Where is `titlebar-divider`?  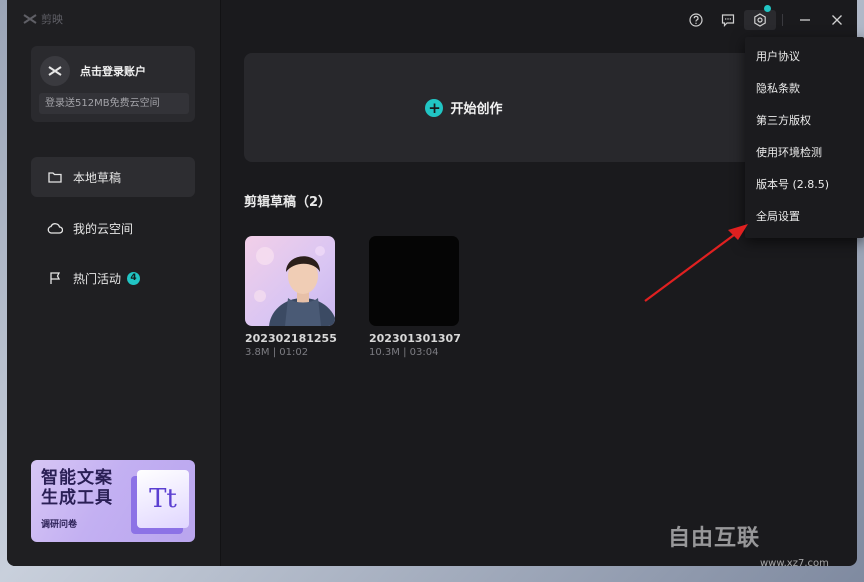
titlebar-divider is located at coordinates (782, 20).